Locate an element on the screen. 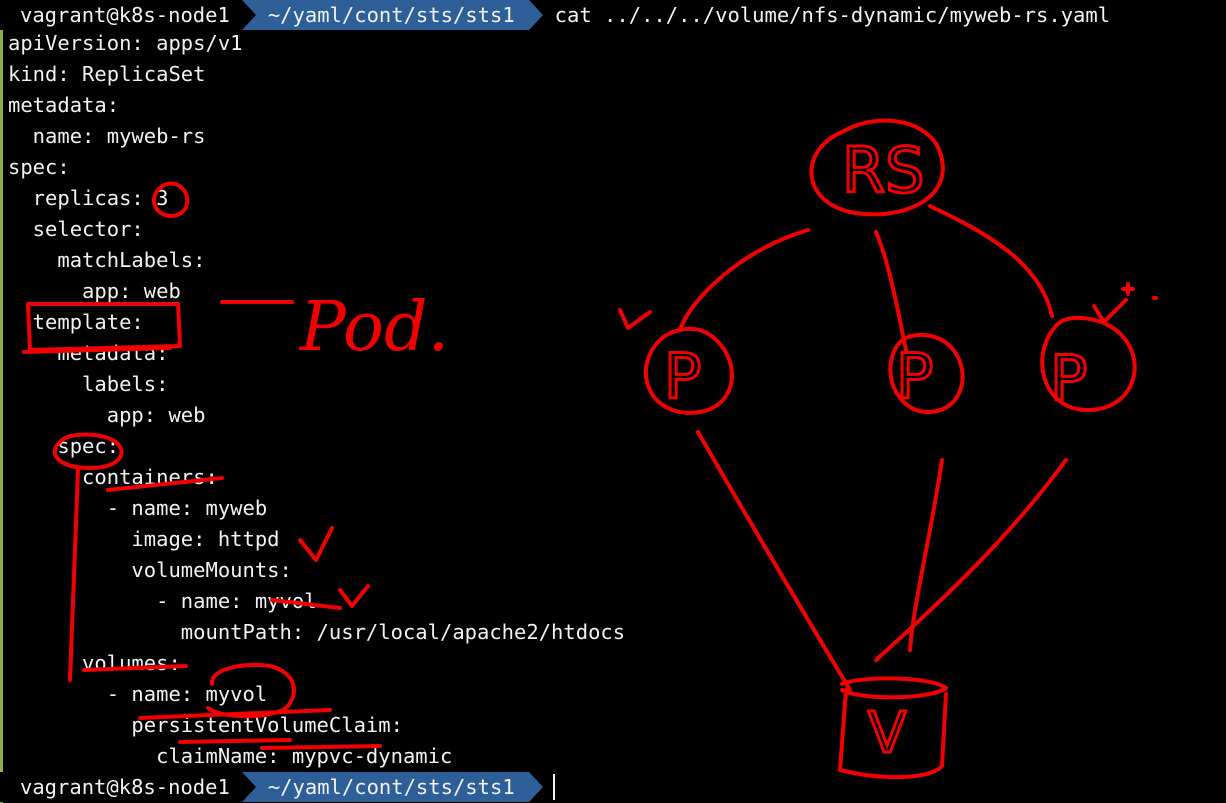 This screenshot has width=1226, height=803. ink-circle-rs is located at coordinates (877, 167).